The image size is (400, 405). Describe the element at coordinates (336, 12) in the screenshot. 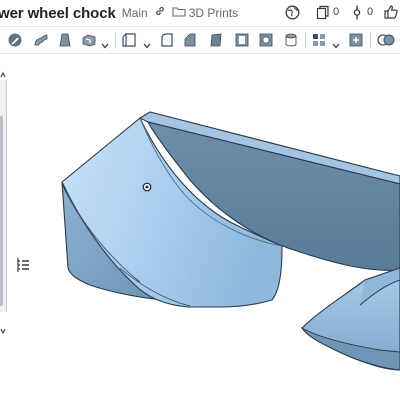

I see `copy-count: 0` at that location.